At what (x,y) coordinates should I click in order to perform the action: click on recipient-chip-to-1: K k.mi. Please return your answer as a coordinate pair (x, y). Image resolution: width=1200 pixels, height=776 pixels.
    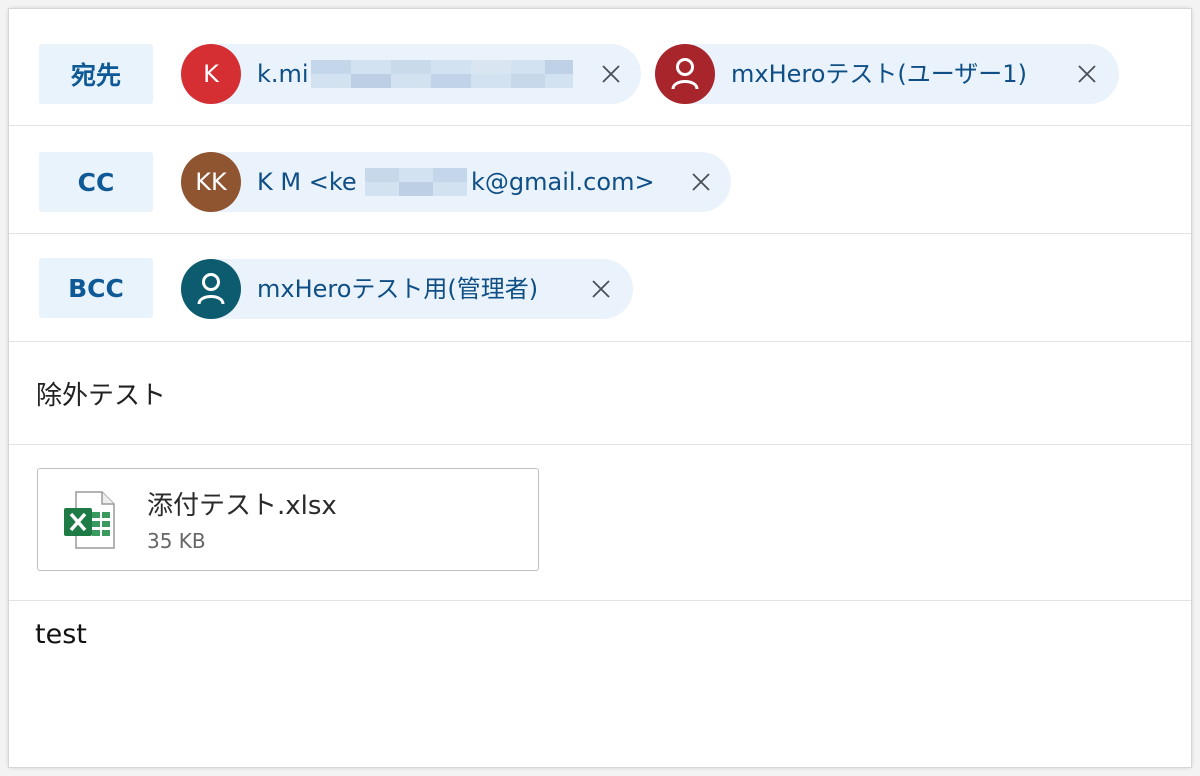
    Looking at the image, I should click on (411, 74).